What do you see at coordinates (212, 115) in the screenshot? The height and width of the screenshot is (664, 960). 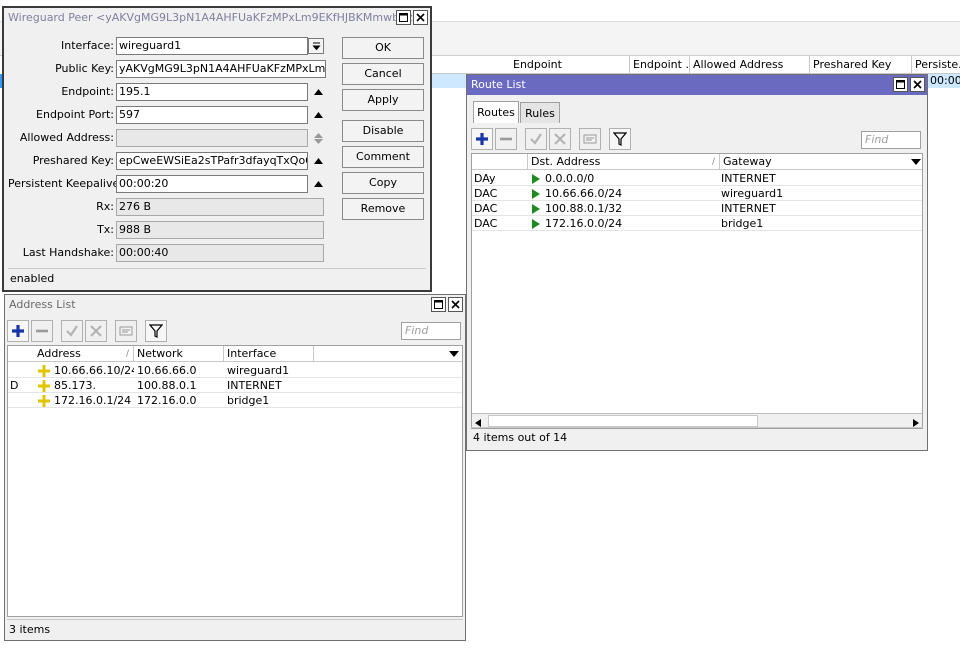 I see `endpoint-port-input: 597` at bounding box center [212, 115].